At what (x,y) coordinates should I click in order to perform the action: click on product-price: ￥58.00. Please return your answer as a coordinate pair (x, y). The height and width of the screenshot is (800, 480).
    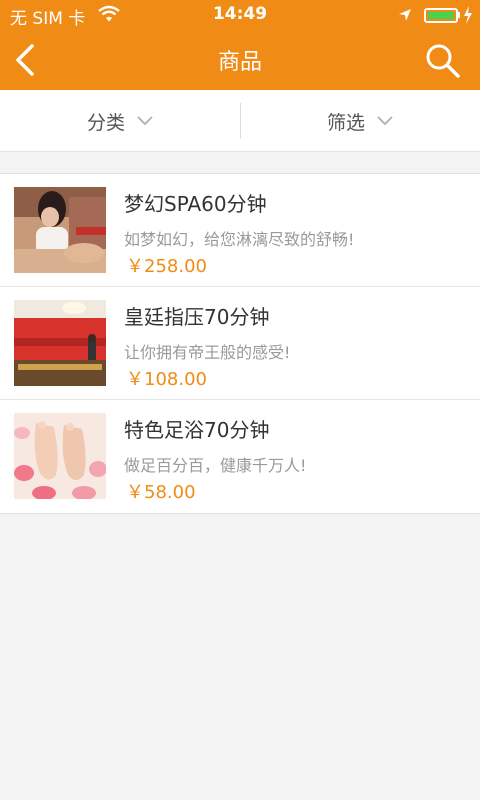
    Looking at the image, I should click on (161, 492).